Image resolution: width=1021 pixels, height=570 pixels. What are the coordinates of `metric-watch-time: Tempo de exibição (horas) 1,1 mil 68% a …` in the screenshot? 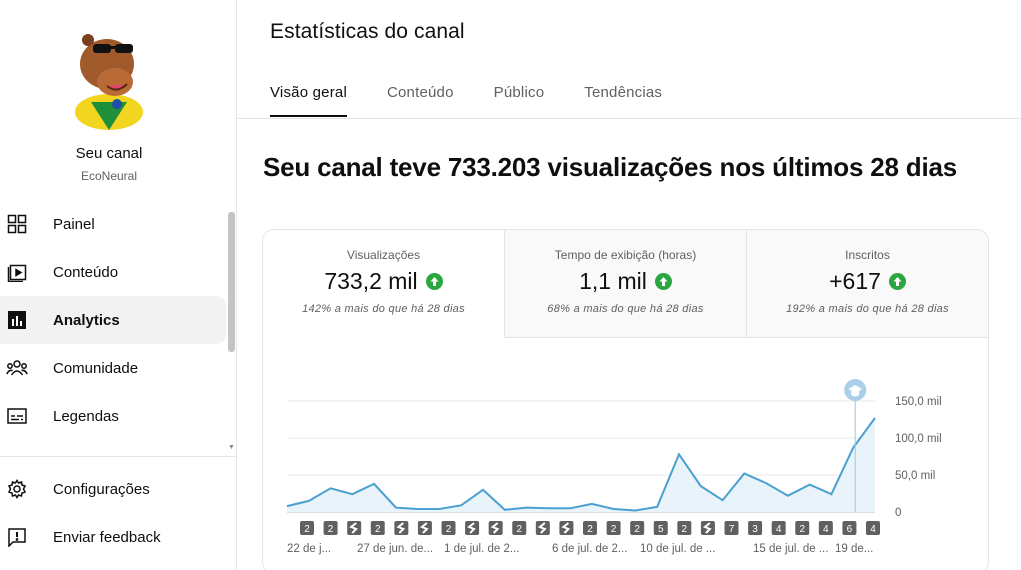 It's located at (626, 284).